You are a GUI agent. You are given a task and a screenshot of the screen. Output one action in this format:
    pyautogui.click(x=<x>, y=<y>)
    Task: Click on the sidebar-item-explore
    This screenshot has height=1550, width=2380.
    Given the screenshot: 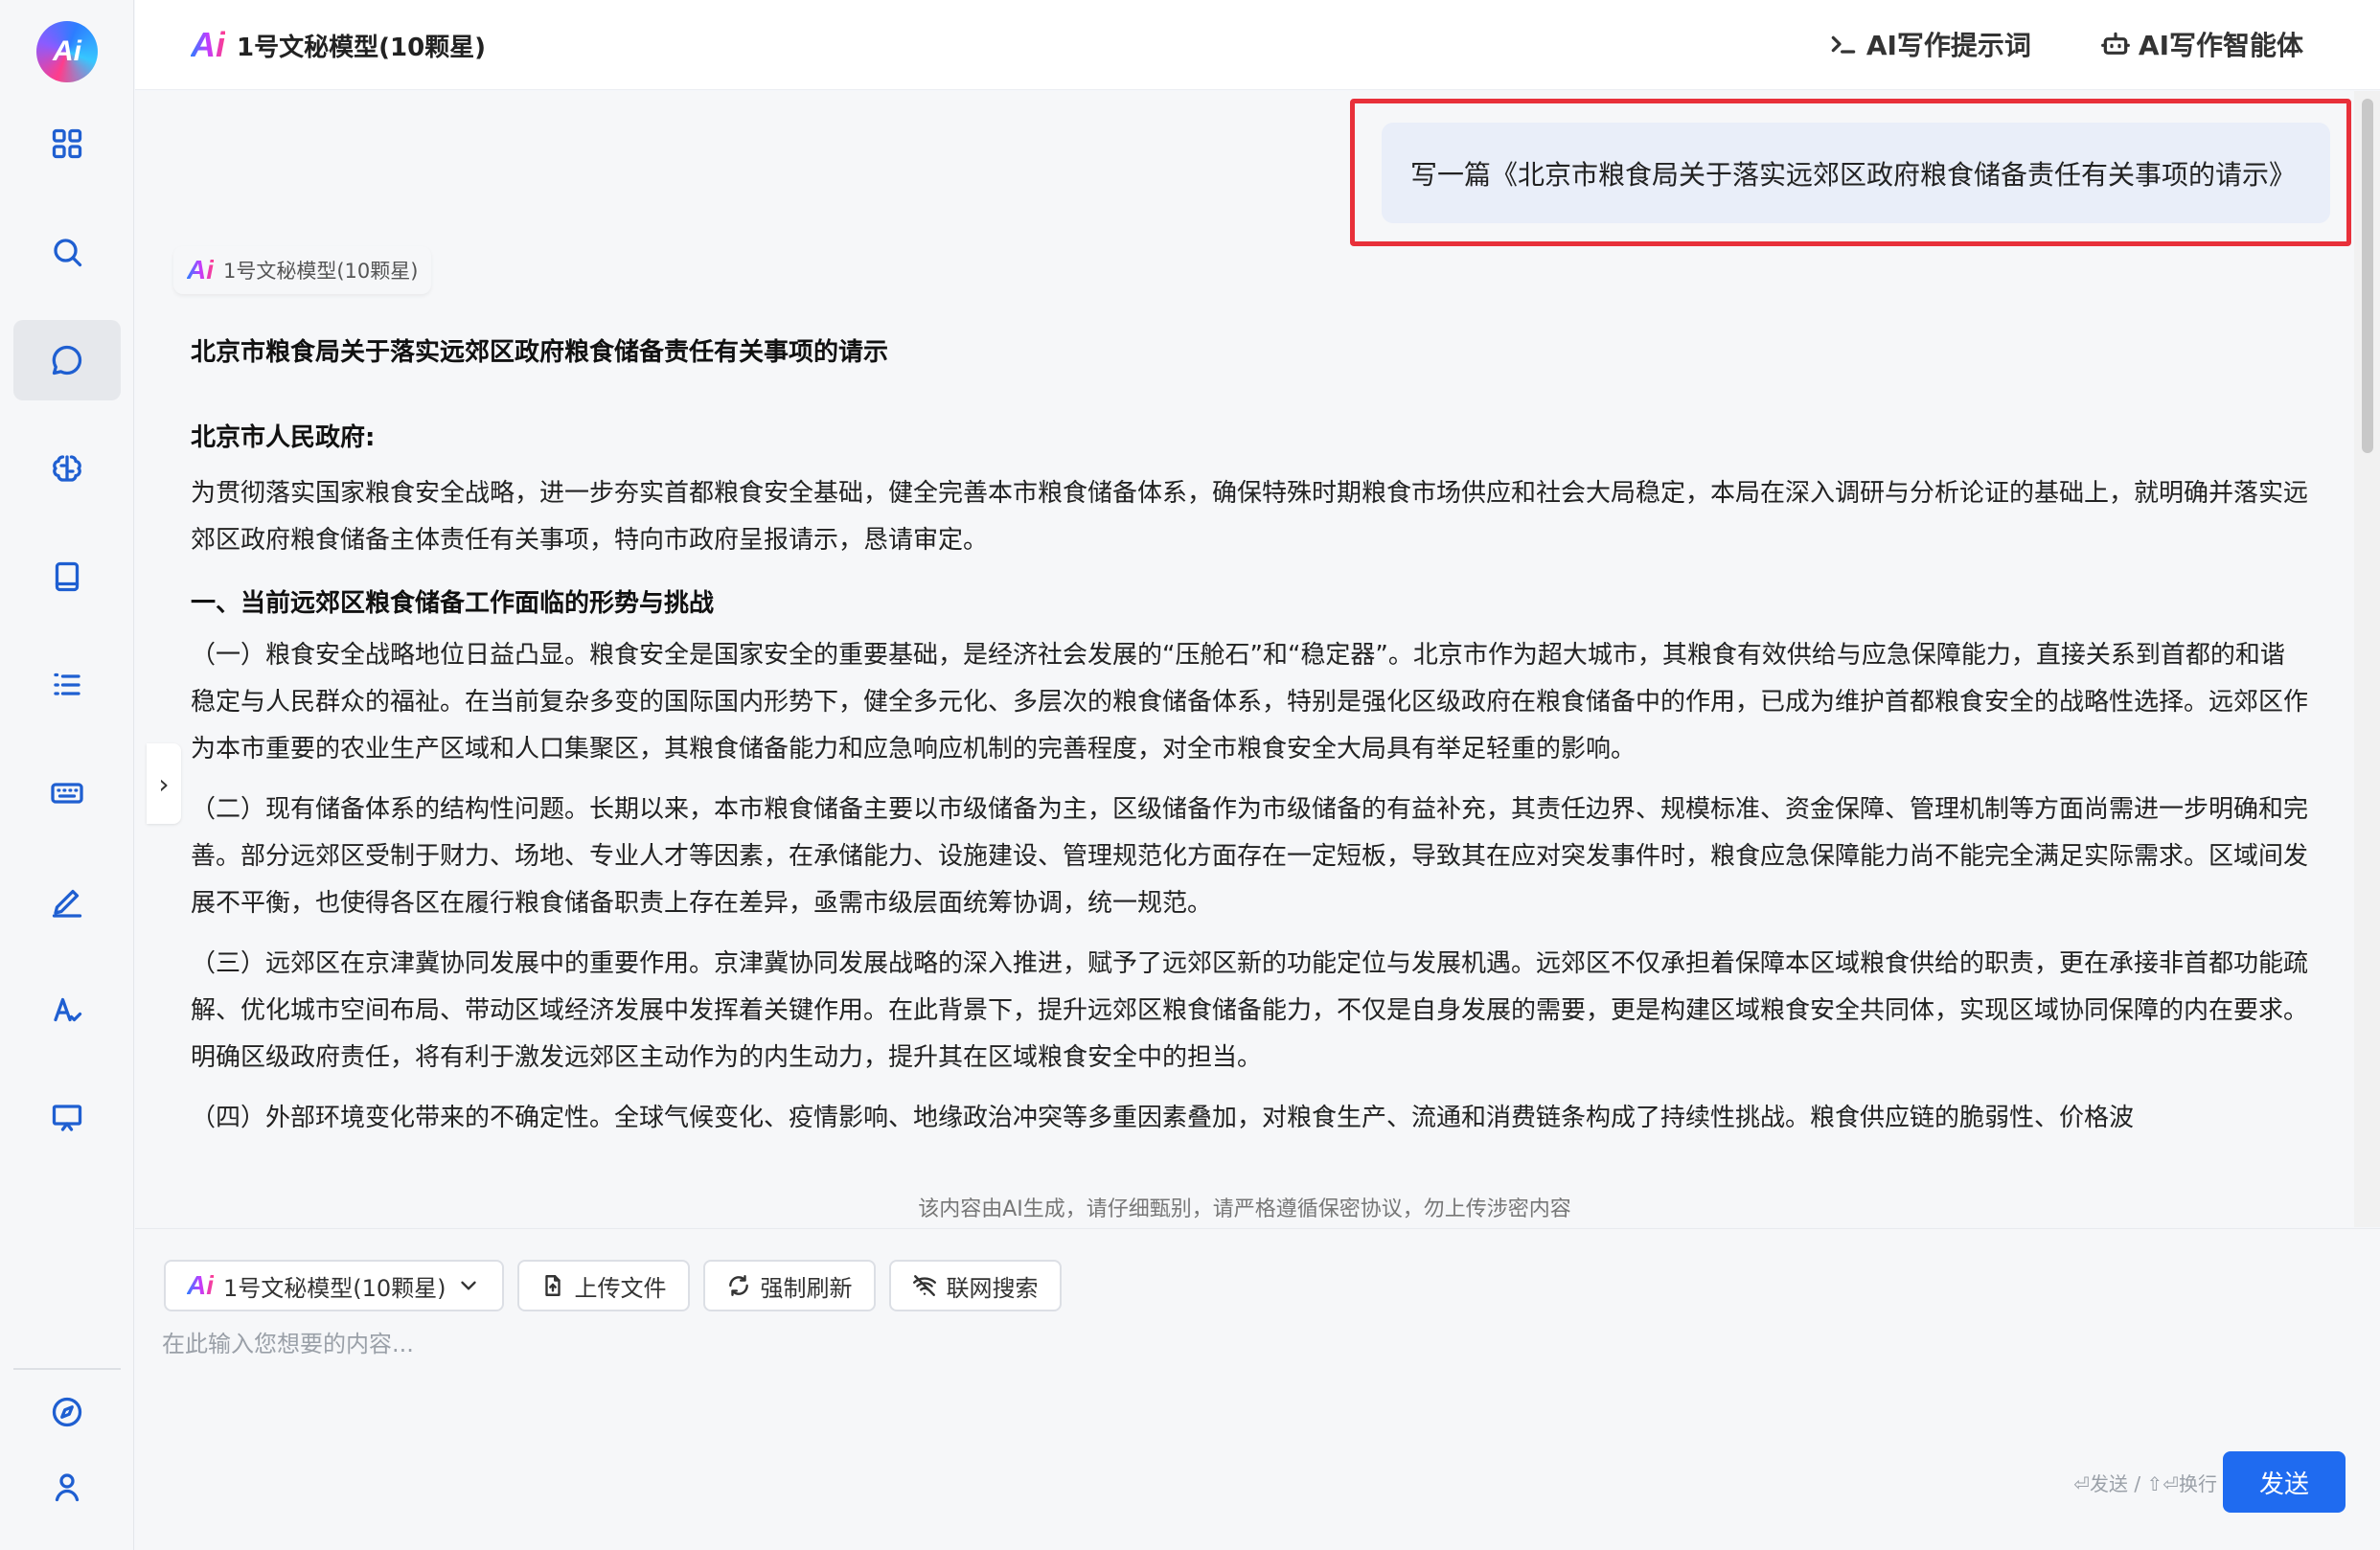 What is the action you would take?
    pyautogui.click(x=67, y=1412)
    